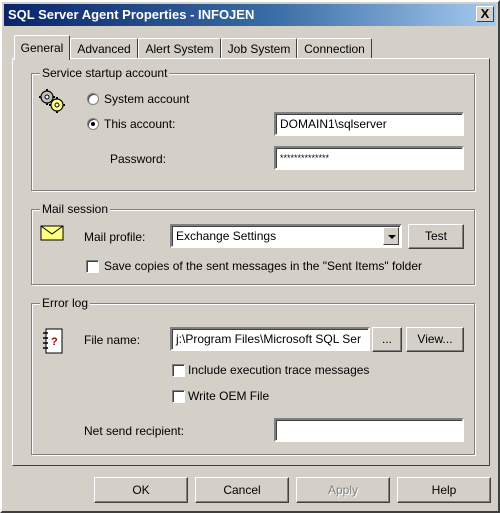 This screenshot has width=500, height=513. I want to click on tab-connection: Connection, so click(334, 48).